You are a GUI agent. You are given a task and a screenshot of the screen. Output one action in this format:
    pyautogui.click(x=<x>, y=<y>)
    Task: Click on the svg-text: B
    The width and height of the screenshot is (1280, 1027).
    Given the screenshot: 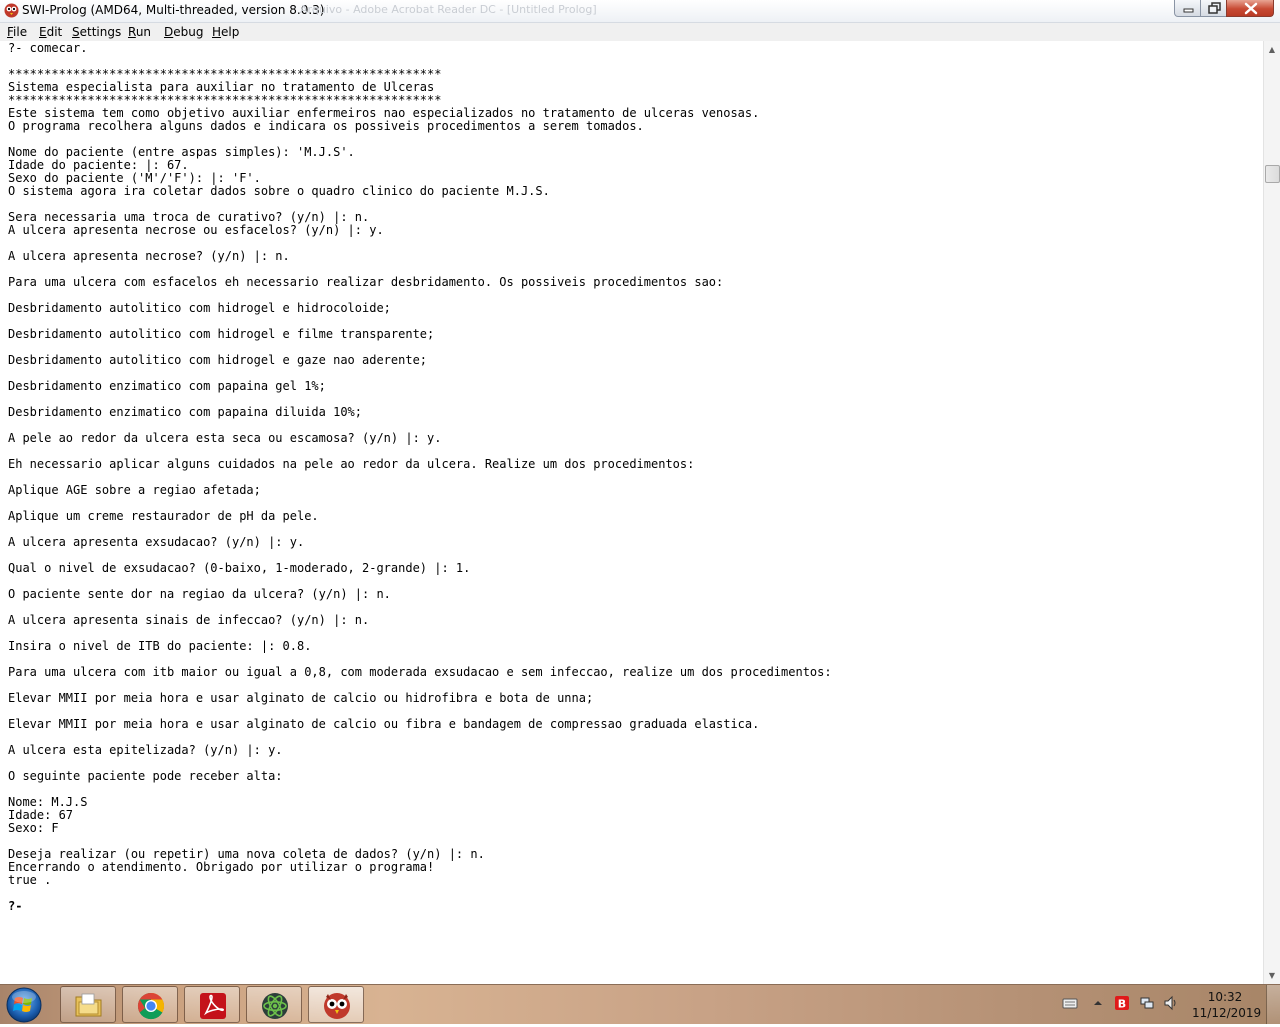 What is the action you would take?
    pyautogui.click(x=1122, y=1004)
    